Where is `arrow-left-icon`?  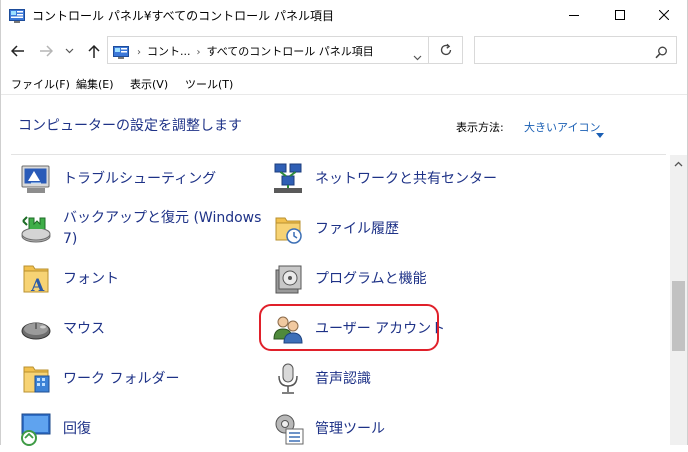
arrow-left-icon is located at coordinates (17, 51).